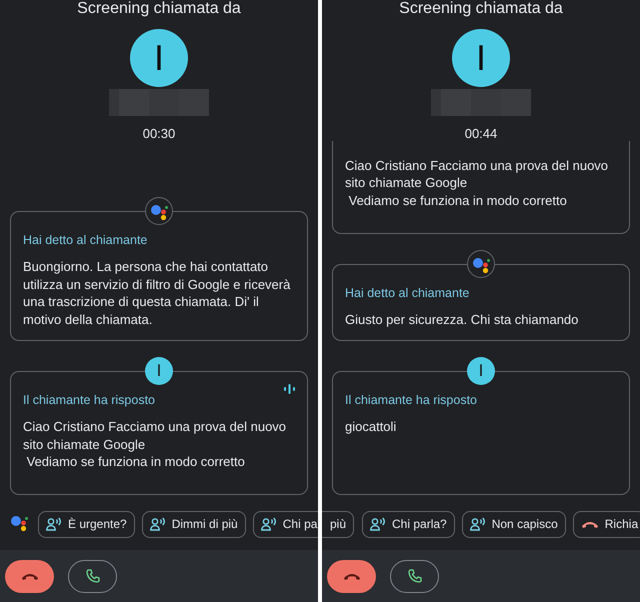  What do you see at coordinates (159, 133) in the screenshot?
I see `call-timer: 00:30` at bounding box center [159, 133].